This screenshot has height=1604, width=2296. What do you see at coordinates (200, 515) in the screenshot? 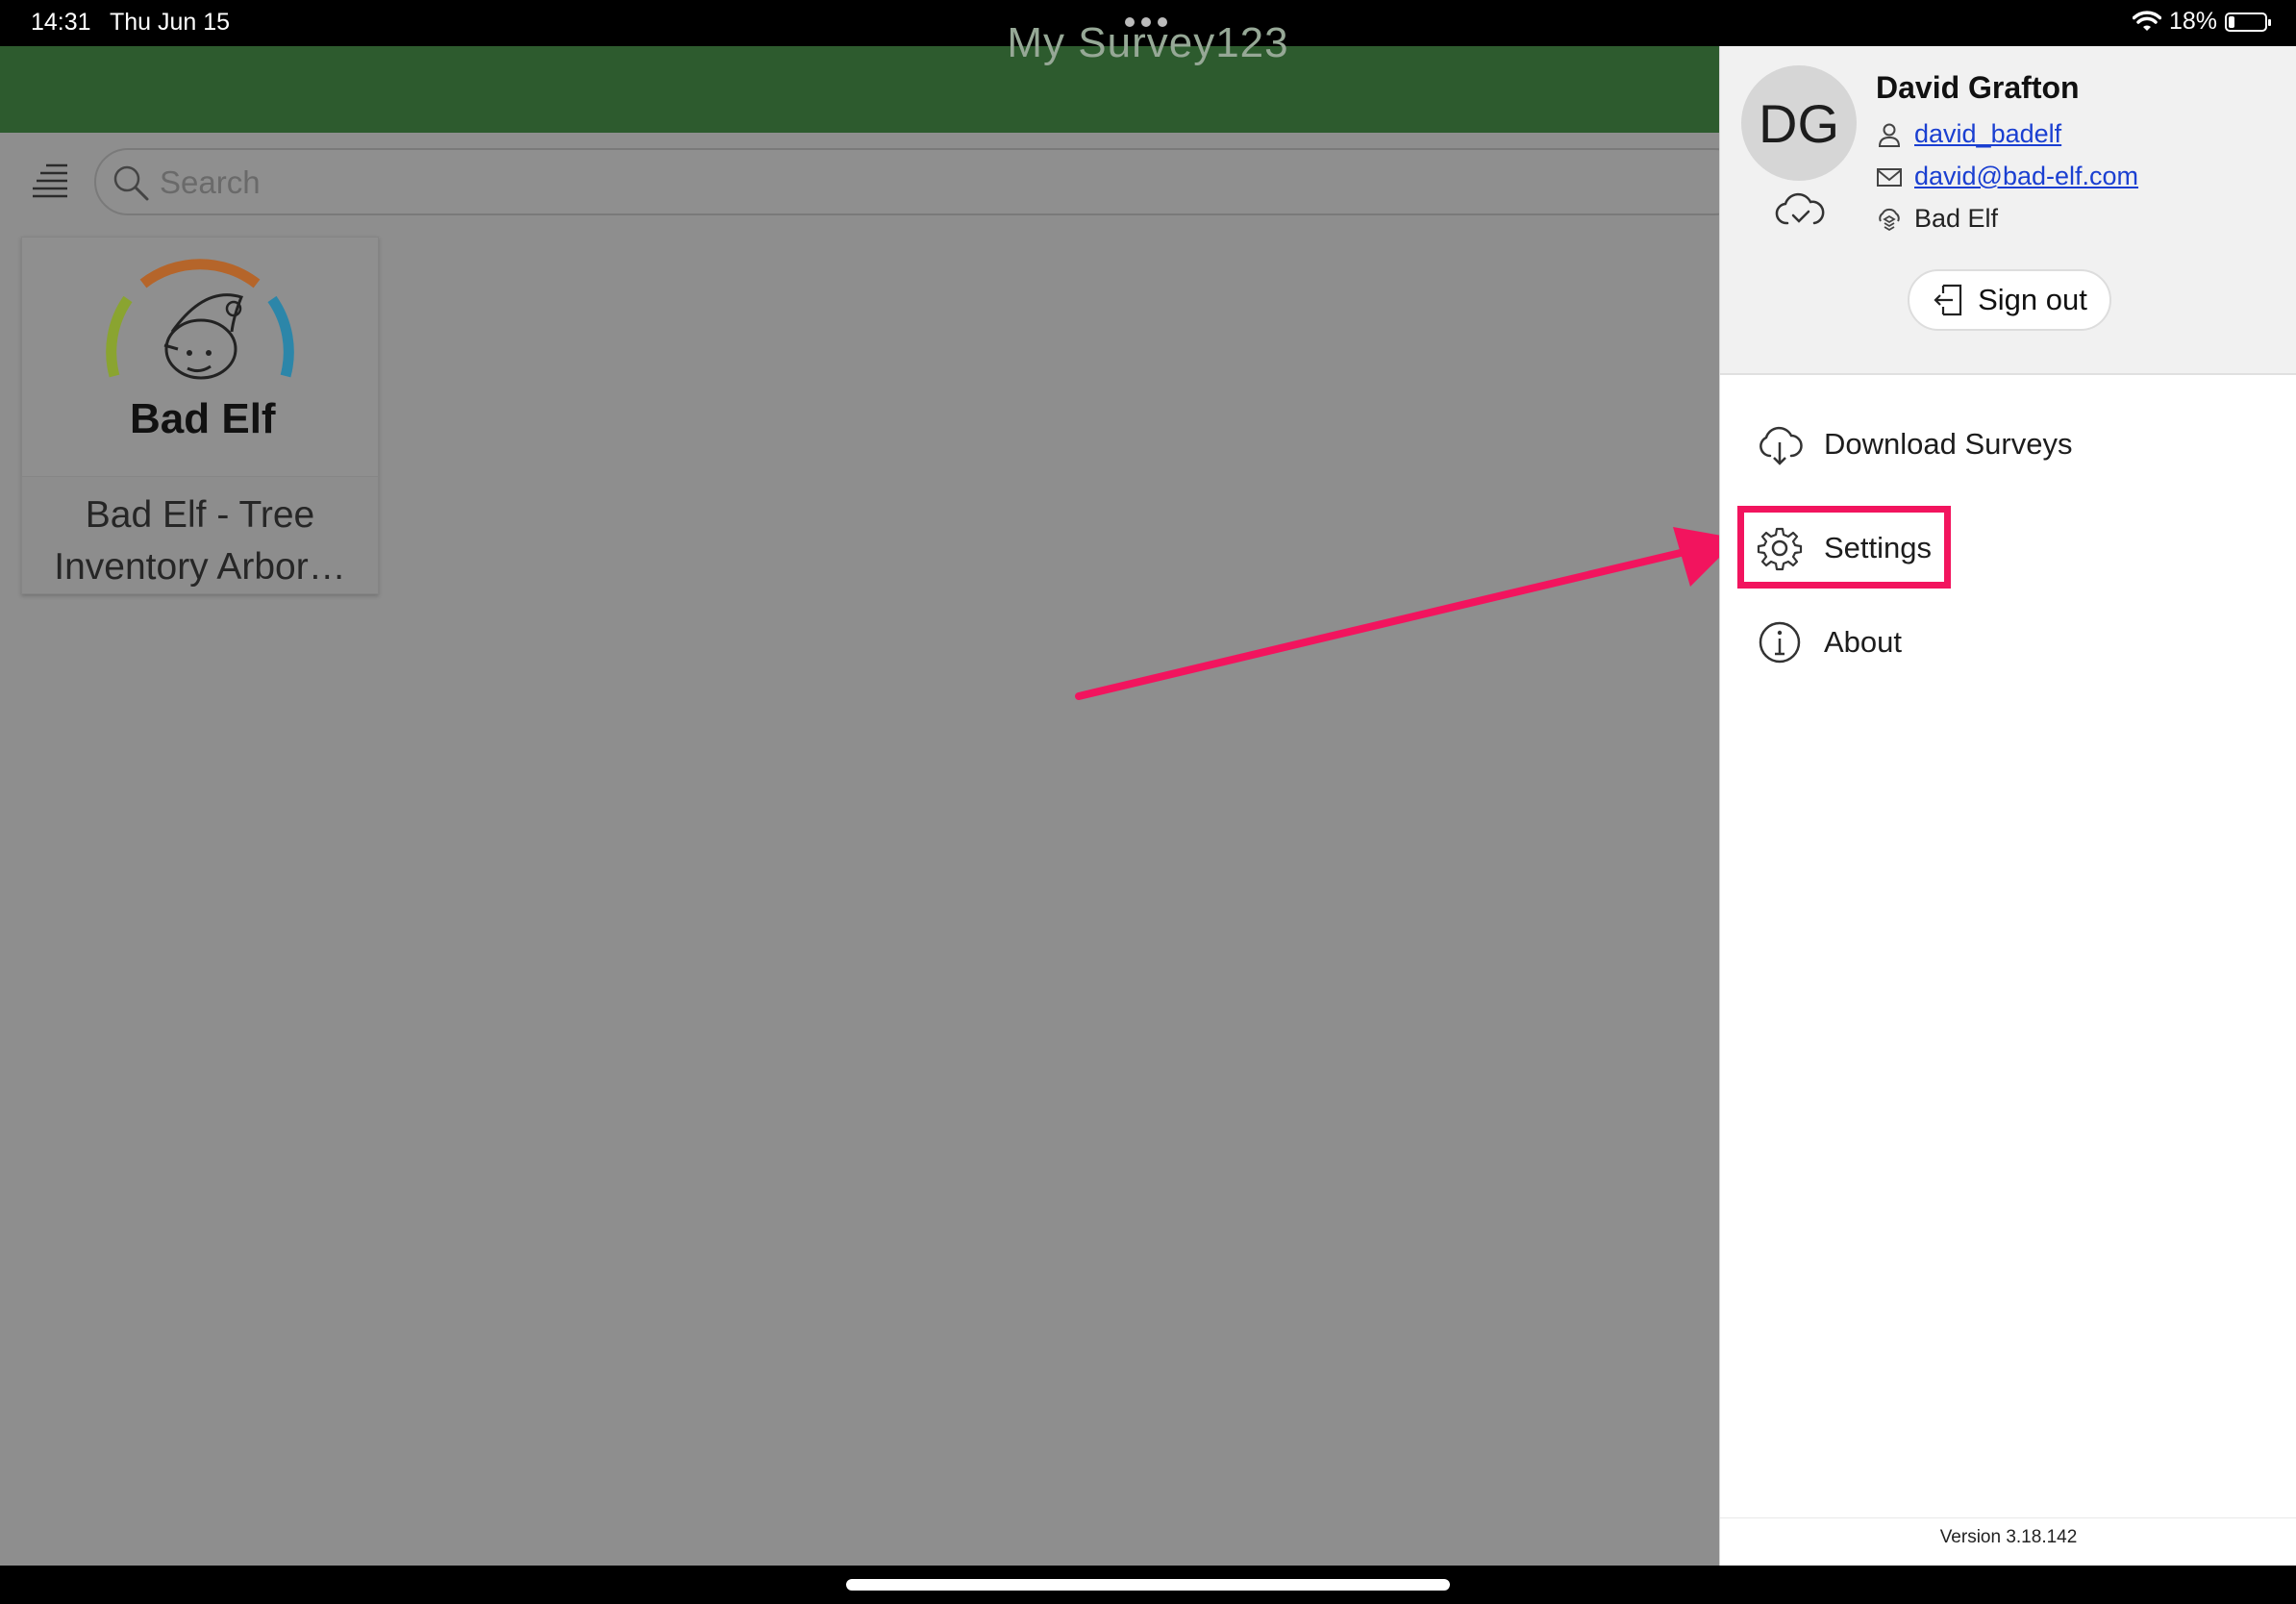
I see `survey-title-line1: Bad Elf - Tree` at bounding box center [200, 515].